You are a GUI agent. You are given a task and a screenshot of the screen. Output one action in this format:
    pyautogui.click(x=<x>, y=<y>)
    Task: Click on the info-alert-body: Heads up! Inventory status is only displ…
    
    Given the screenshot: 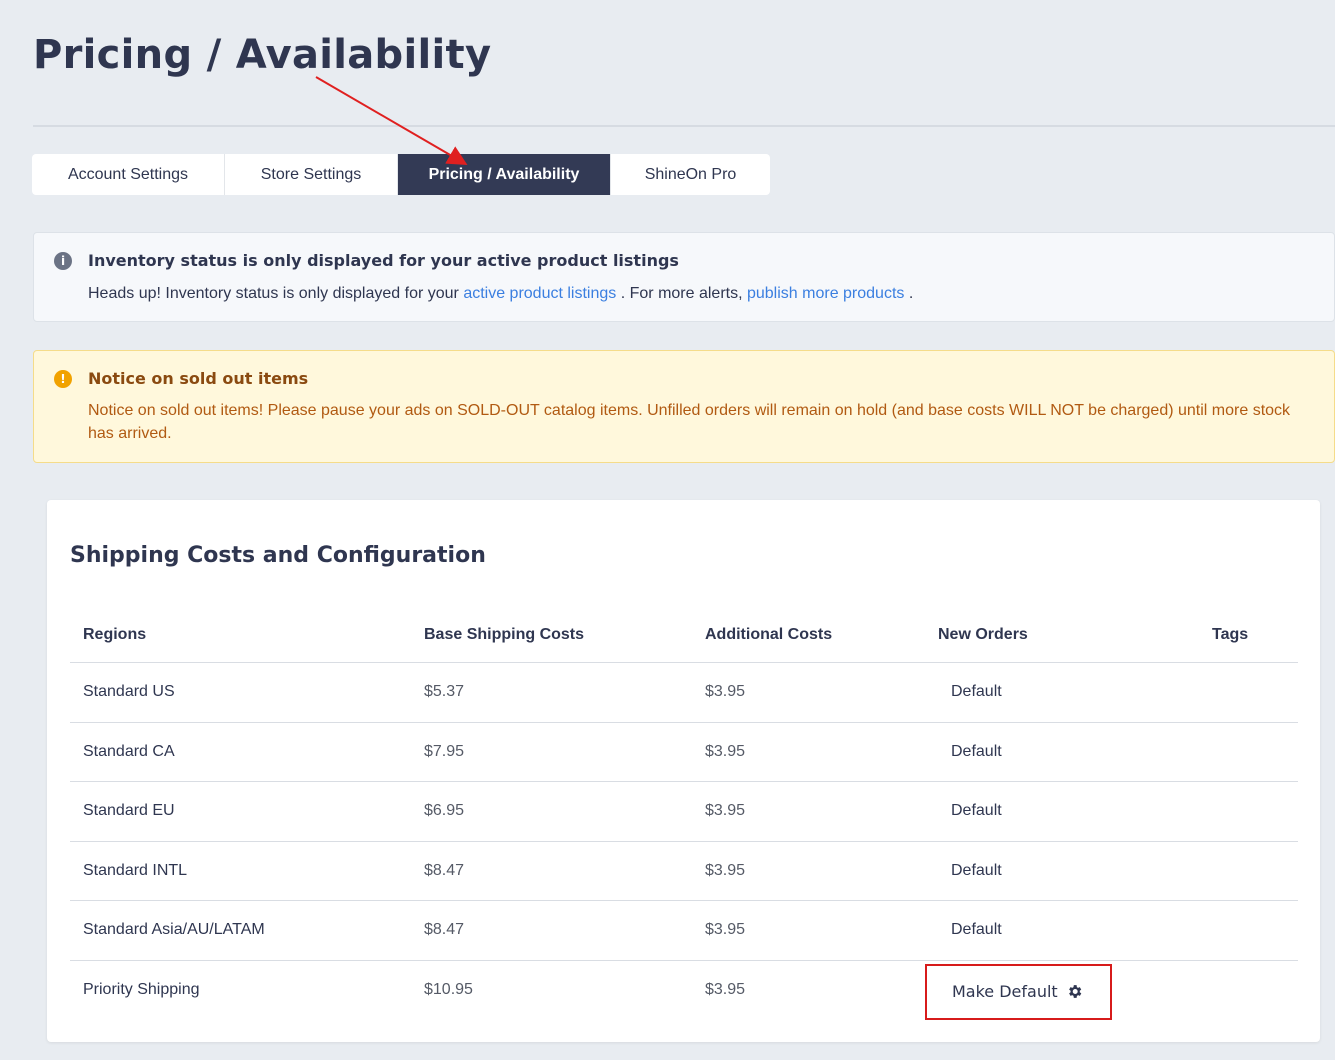 What is the action you would take?
    pyautogui.click(x=696, y=293)
    